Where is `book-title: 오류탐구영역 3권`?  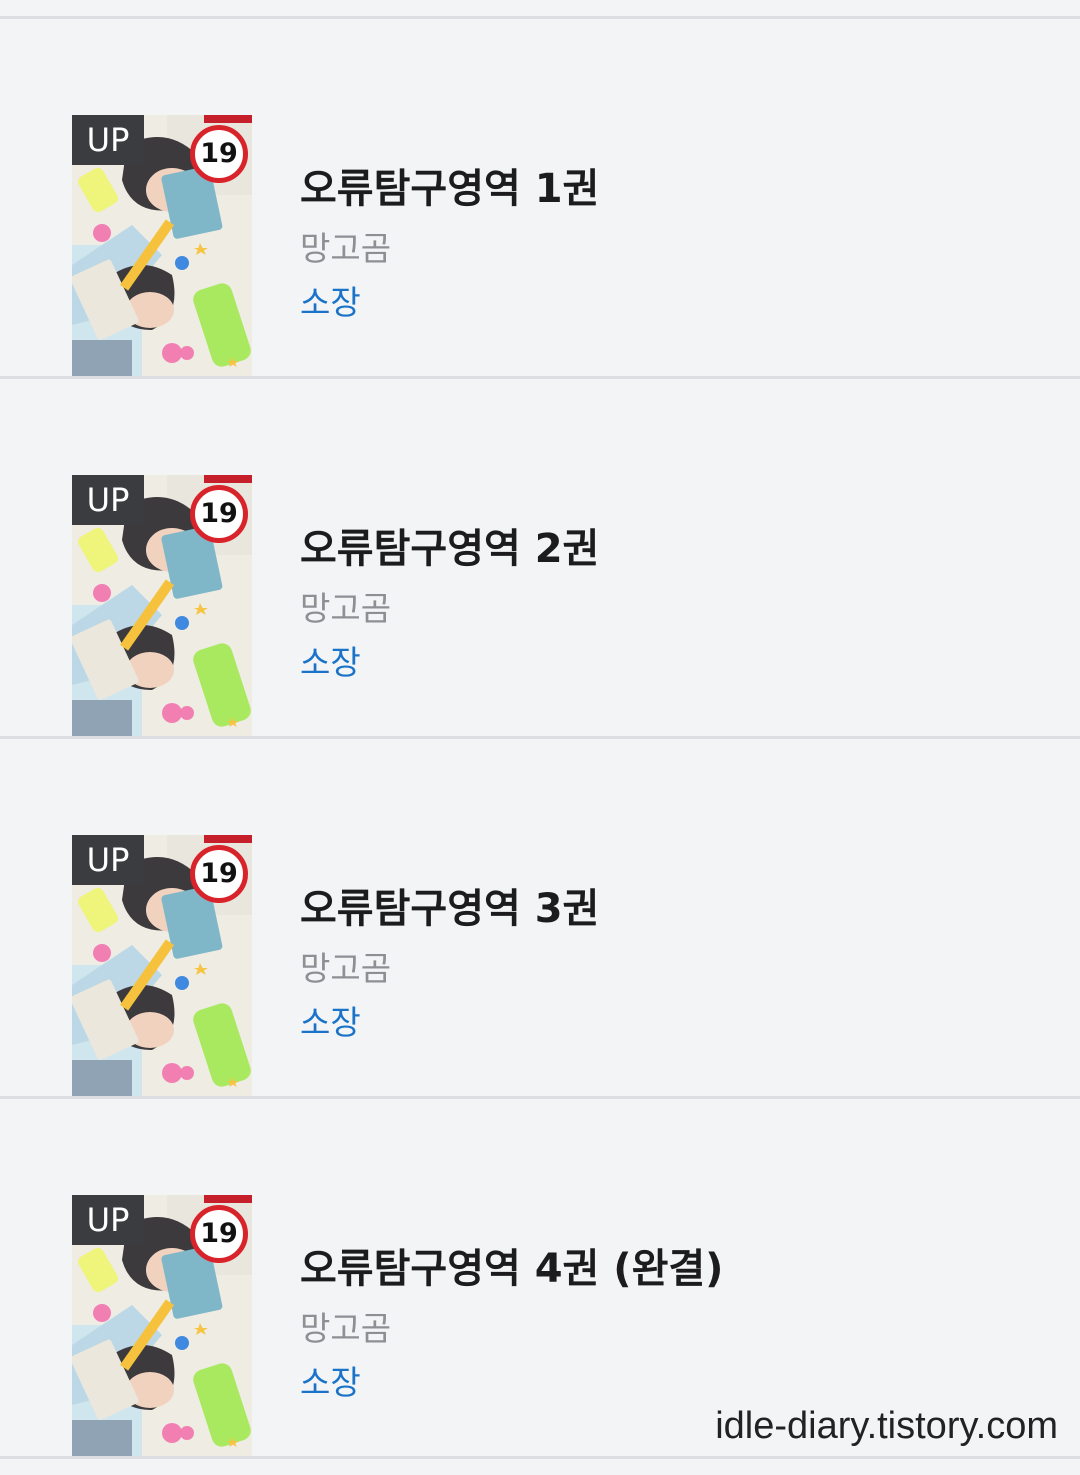 book-title: 오류탐구영역 3권 is located at coordinates (449, 909).